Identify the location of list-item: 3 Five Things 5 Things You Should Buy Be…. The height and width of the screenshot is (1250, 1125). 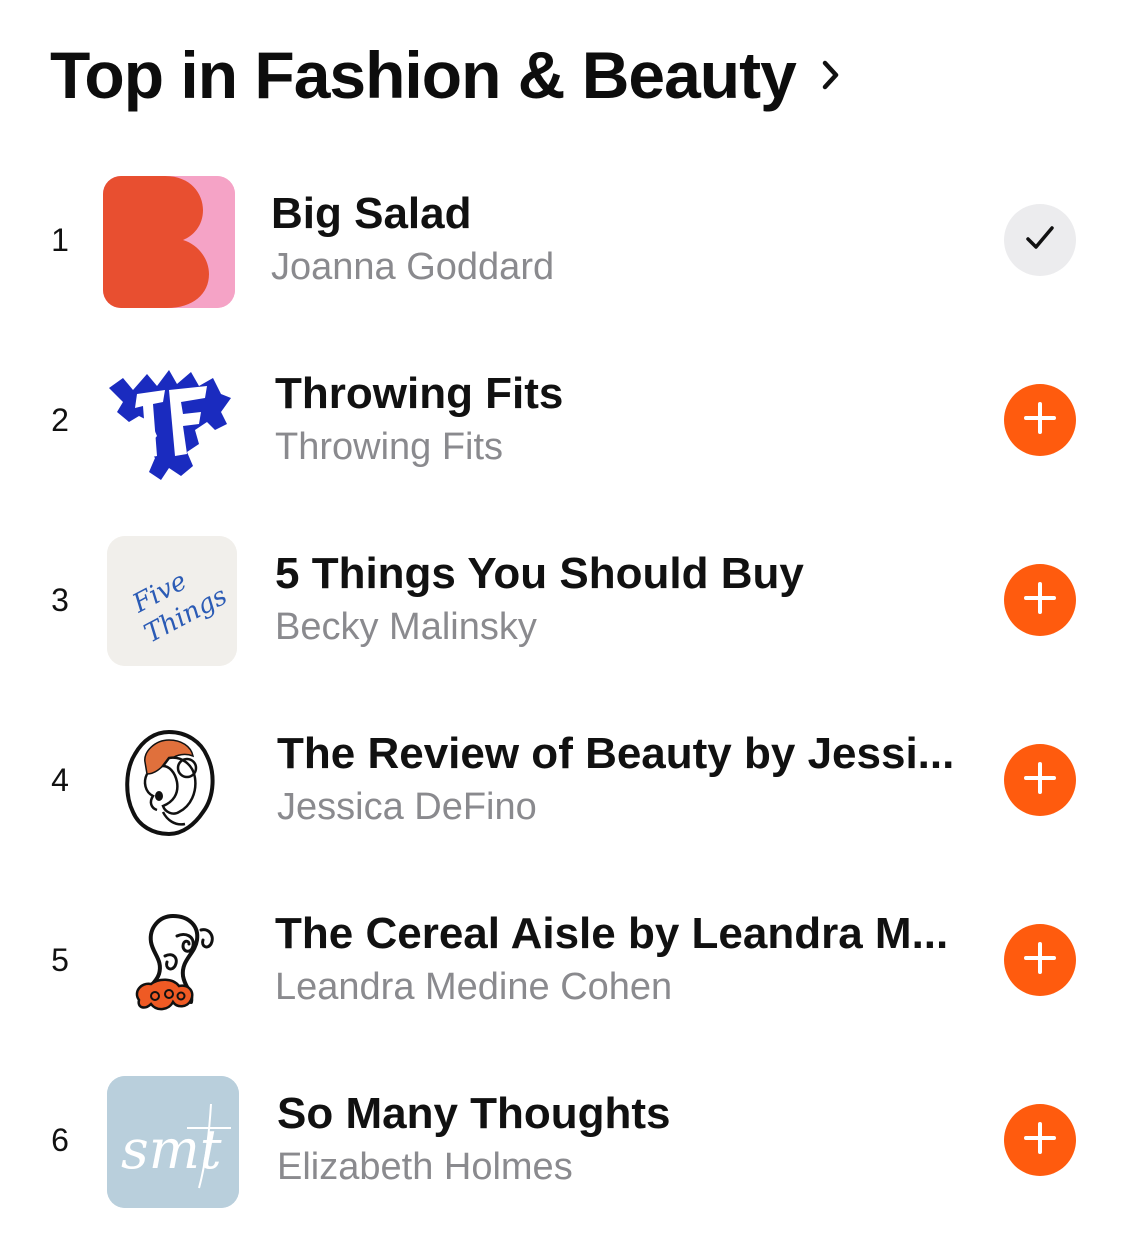
(562, 600).